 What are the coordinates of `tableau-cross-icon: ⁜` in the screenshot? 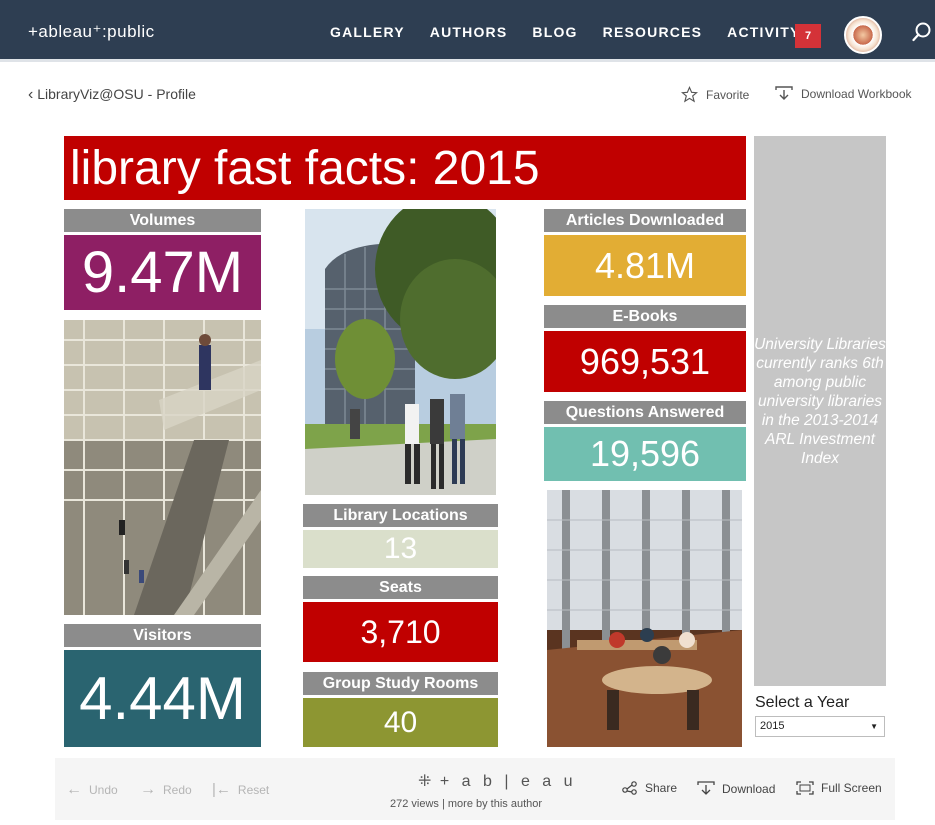 It's located at (425, 781).